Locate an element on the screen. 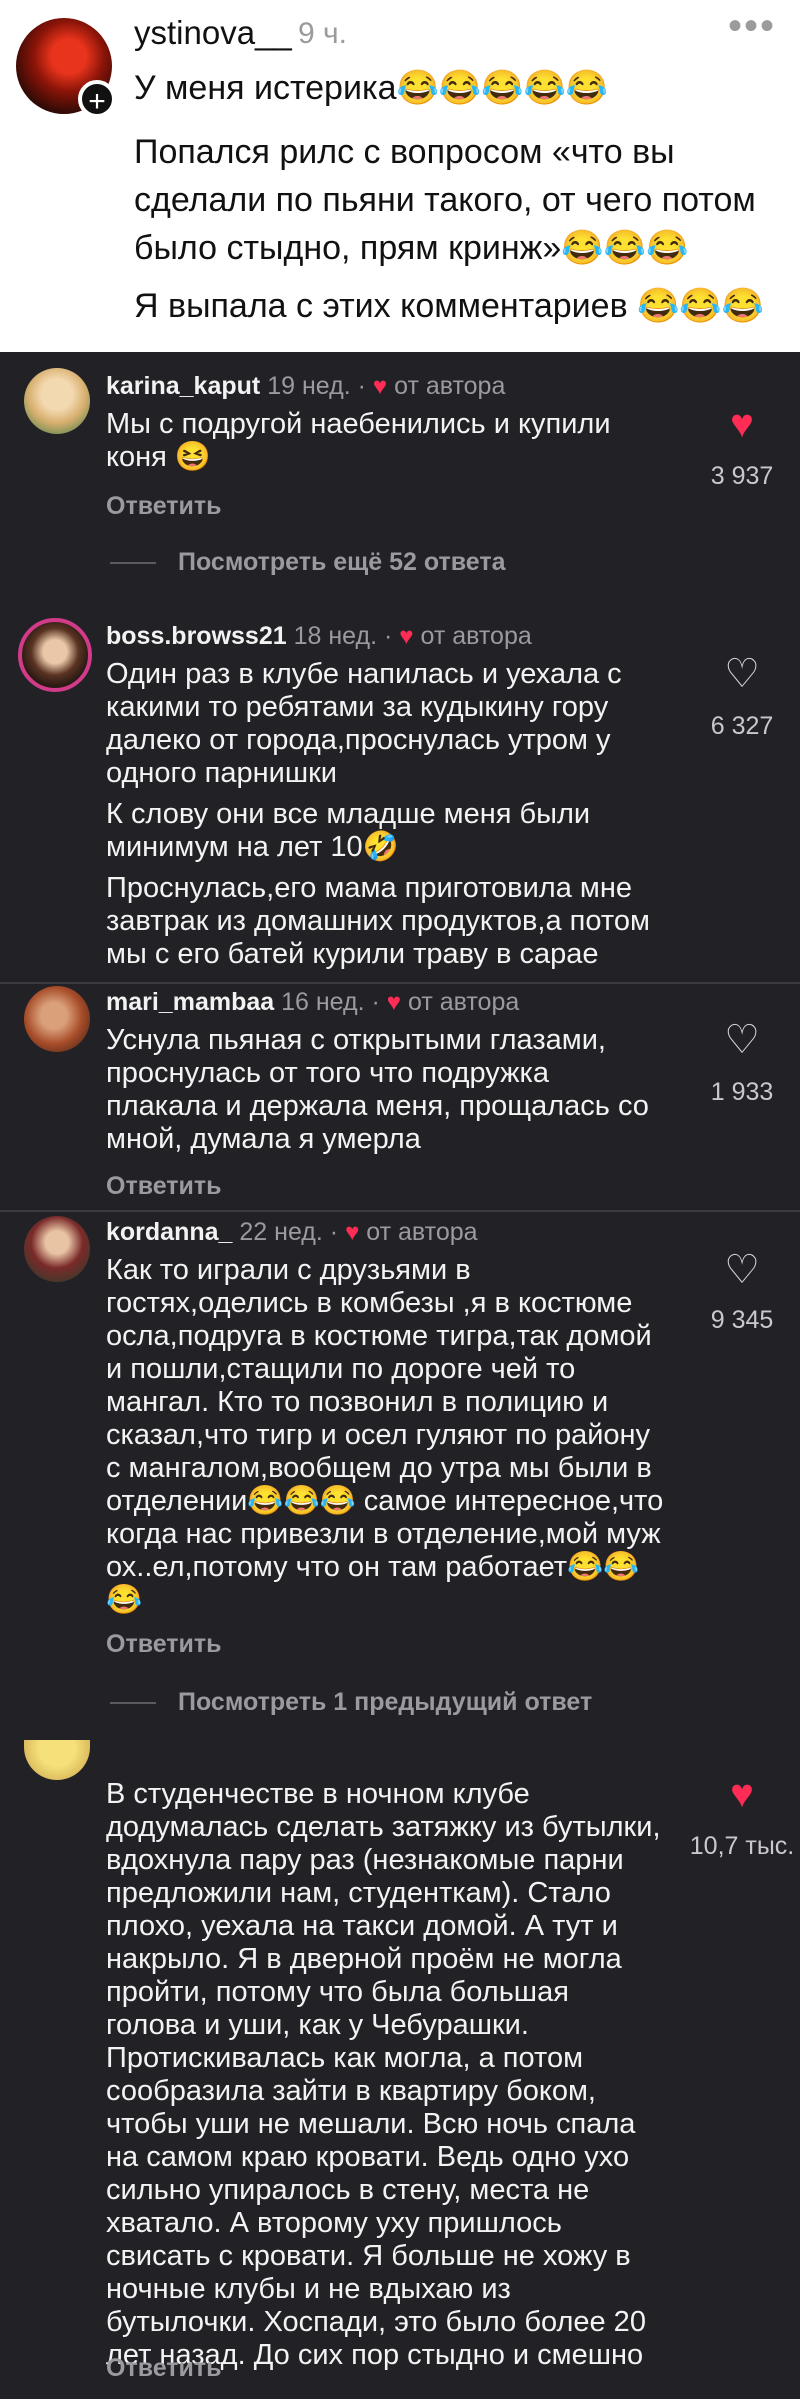 Image resolution: width=800 pixels, height=2399 pixels. comment-header: karina_kaput 19 нед. · ♥ от автора is located at coordinates (306, 386).